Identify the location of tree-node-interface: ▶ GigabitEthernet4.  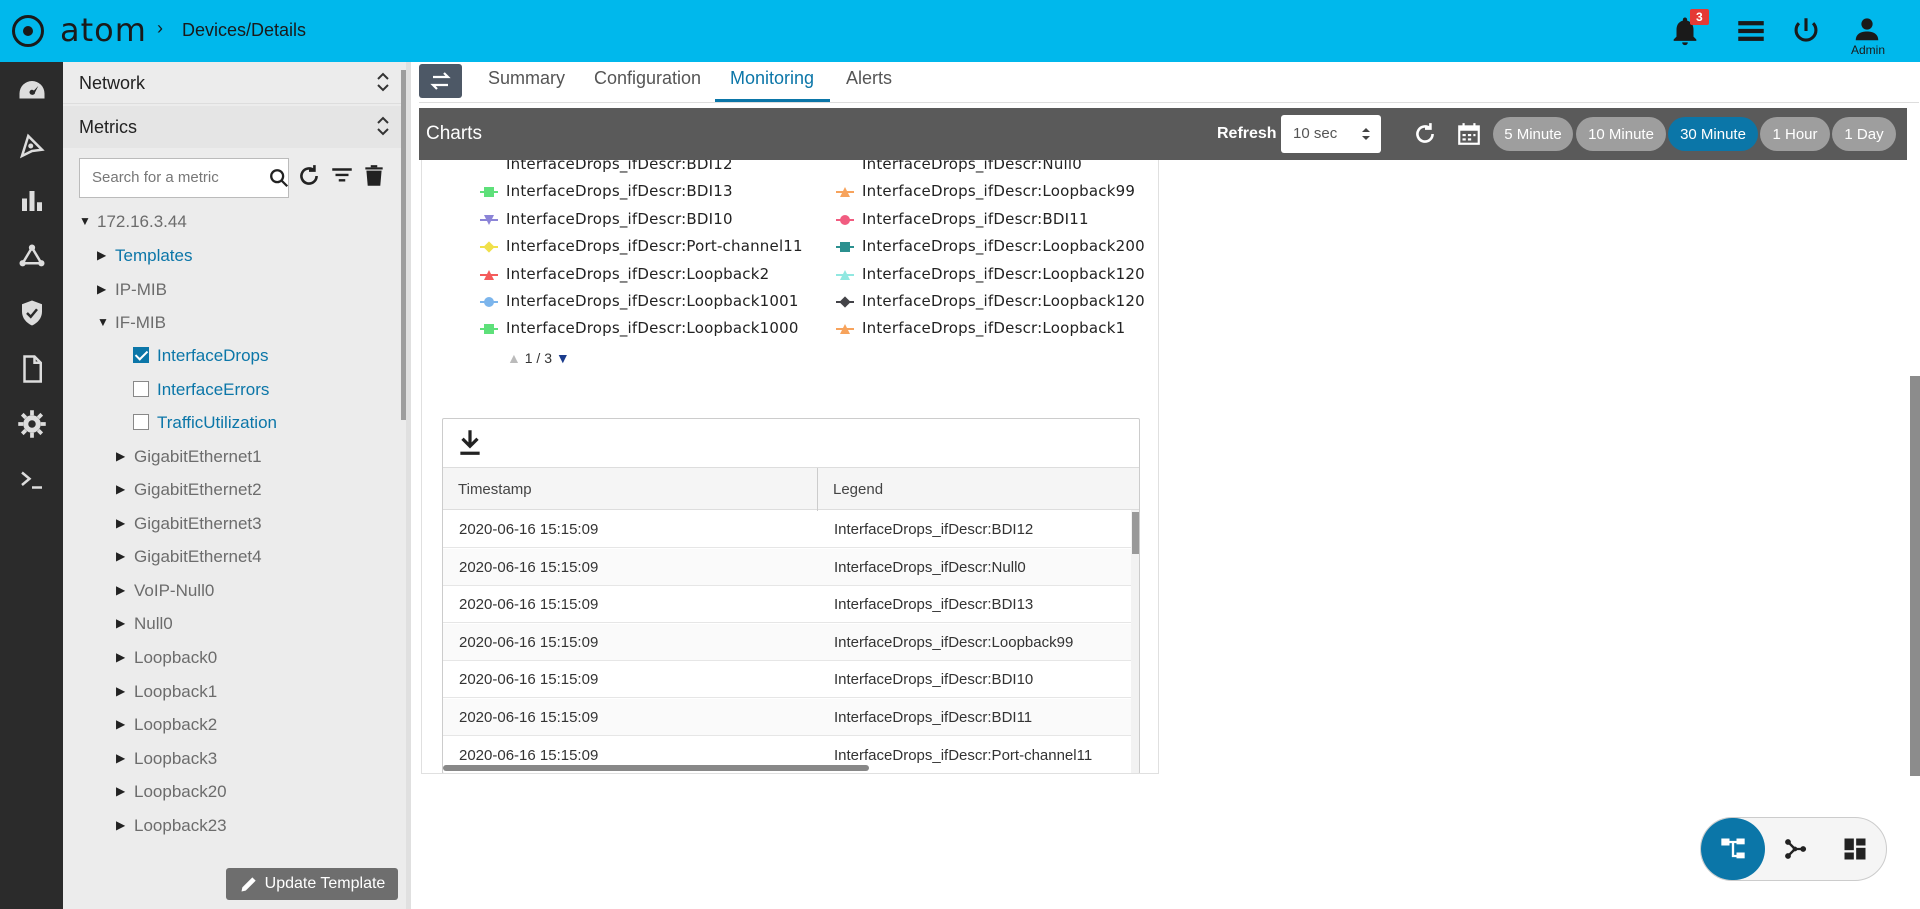
(189, 557).